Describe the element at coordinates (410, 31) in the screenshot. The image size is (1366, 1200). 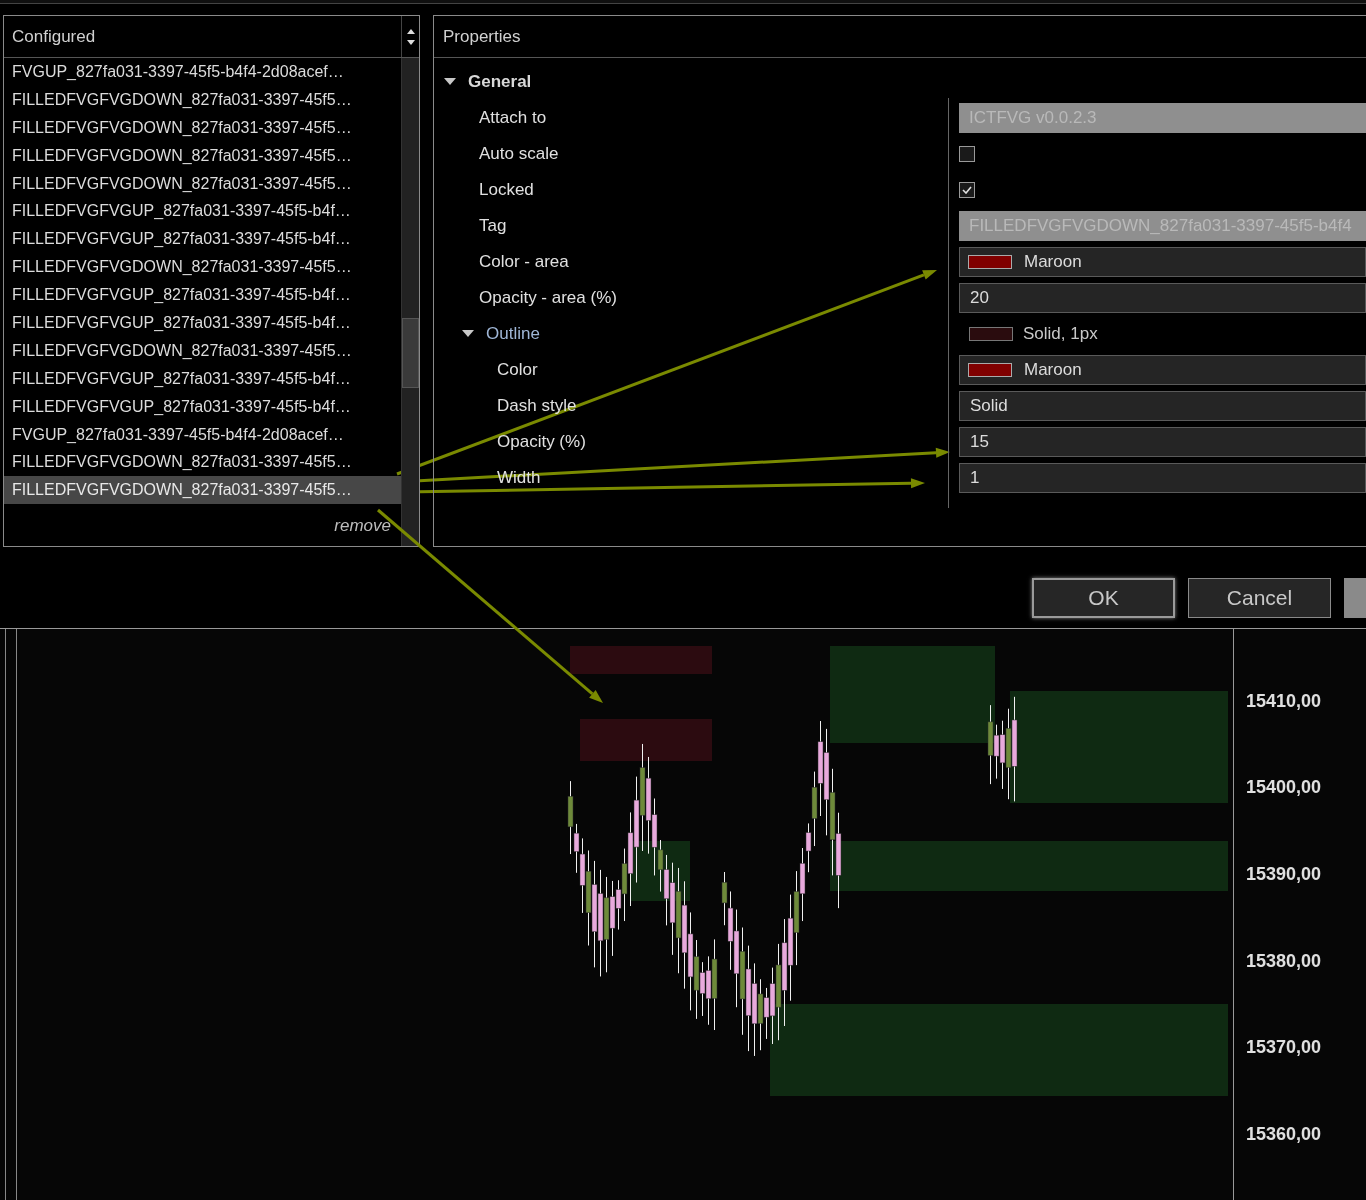
I see `scroll-up-icon` at that location.